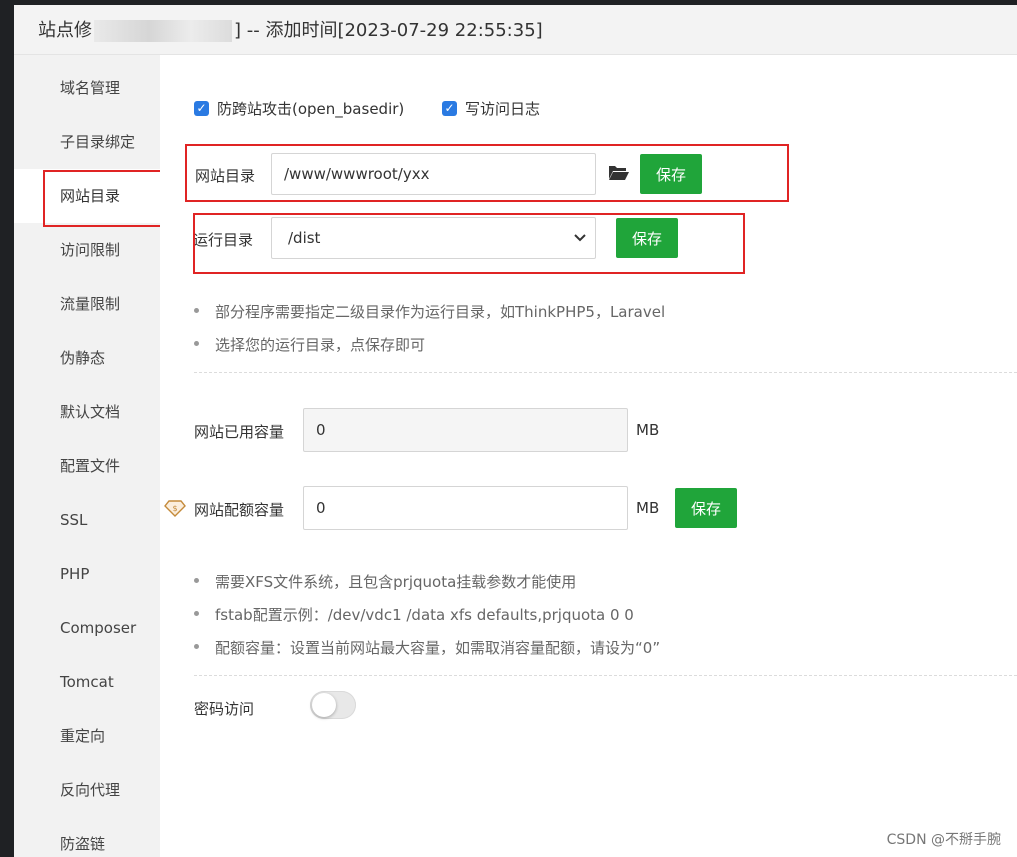  I want to click on sidebar-item-config-file: 配置文件, so click(87, 466).